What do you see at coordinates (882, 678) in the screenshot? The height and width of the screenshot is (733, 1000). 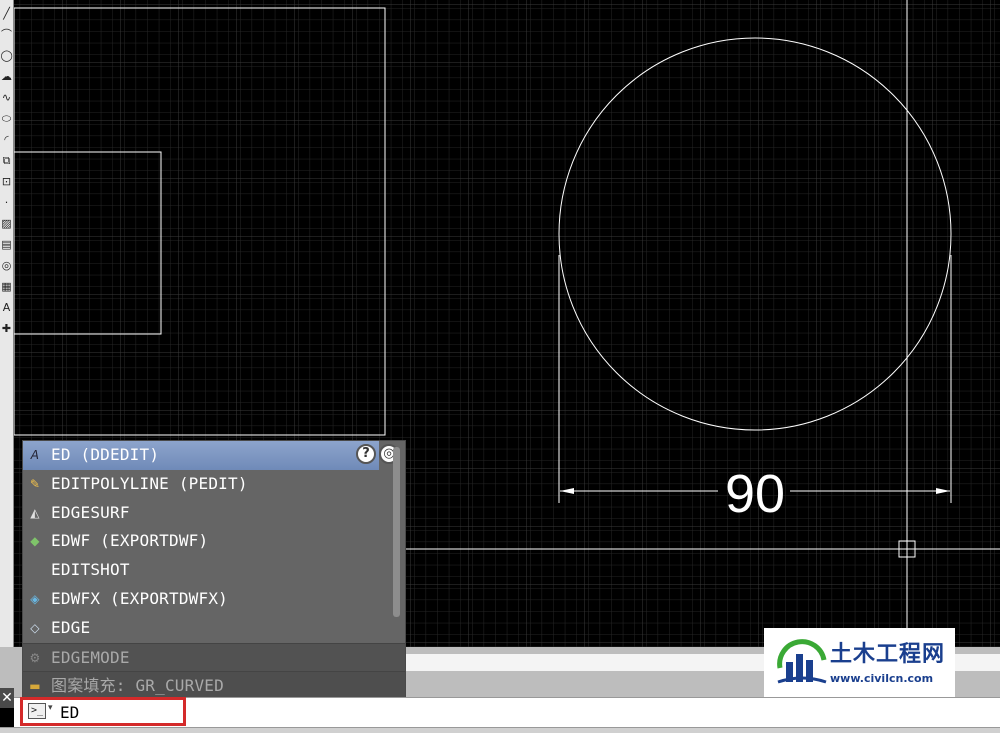 I see `watermark-url: www.civilcn.com` at bounding box center [882, 678].